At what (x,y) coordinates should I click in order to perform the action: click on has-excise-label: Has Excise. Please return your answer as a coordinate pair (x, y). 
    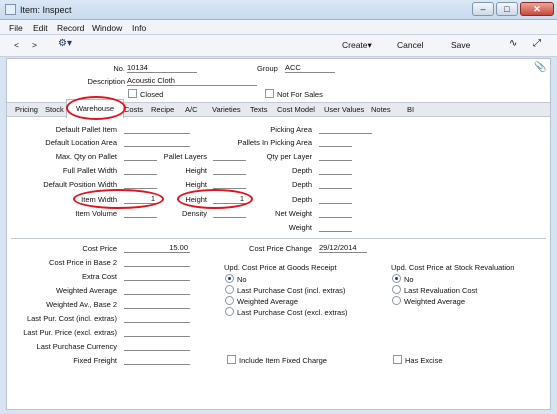
    Looking at the image, I should click on (424, 360).